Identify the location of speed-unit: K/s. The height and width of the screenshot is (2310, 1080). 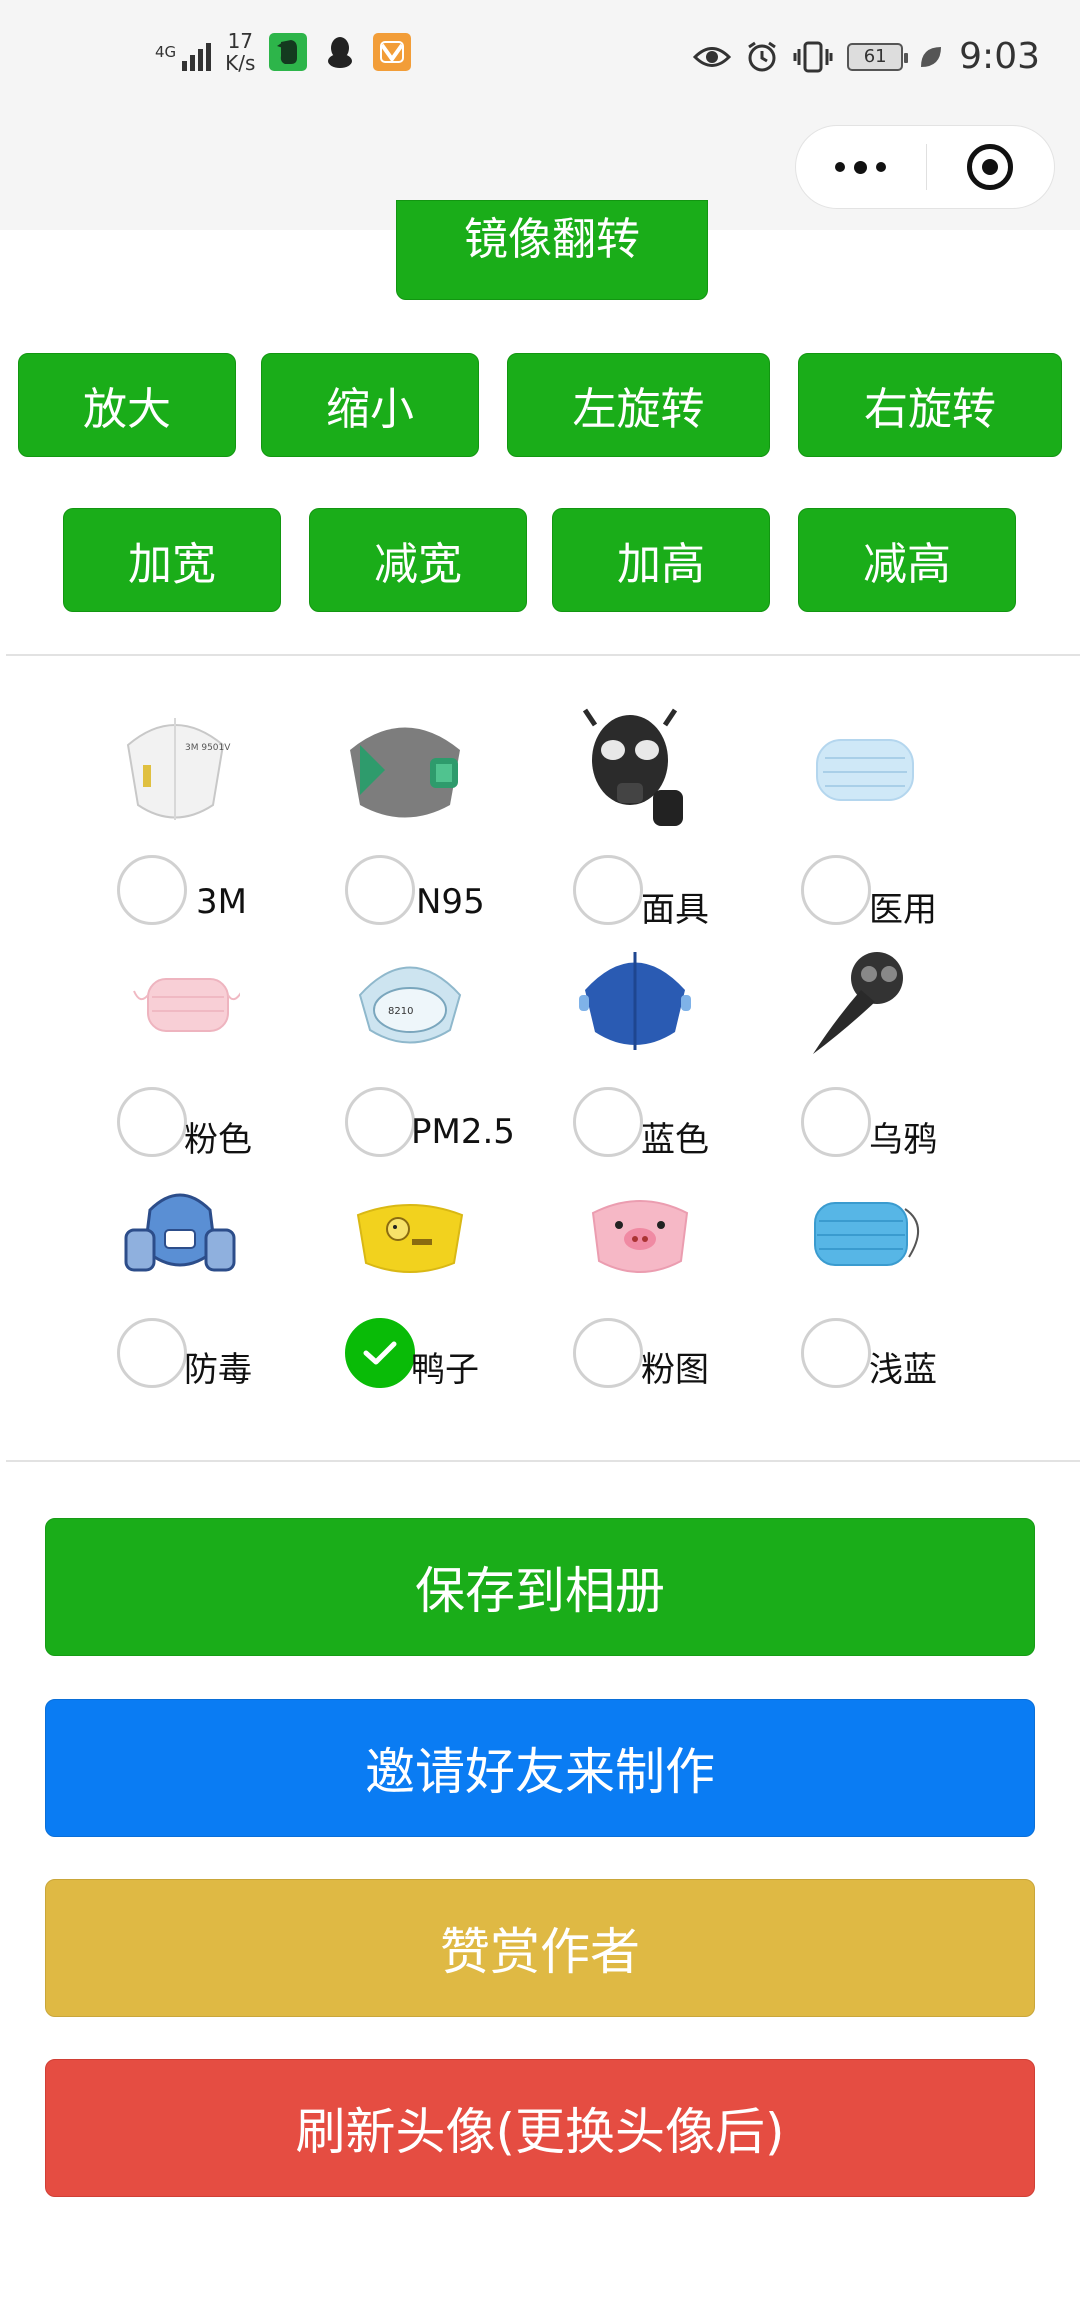
(240, 63).